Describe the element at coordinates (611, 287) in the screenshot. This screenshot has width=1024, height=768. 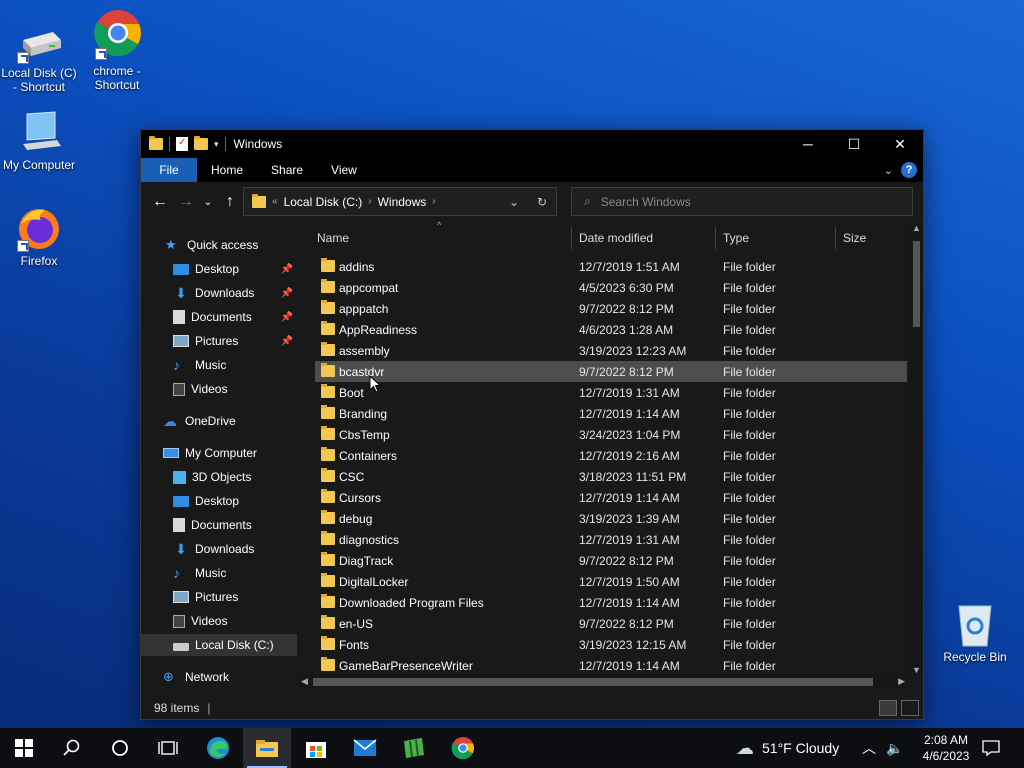
I see `table-row: appcompat 4/5/2023 6:30 PM File folder` at that location.